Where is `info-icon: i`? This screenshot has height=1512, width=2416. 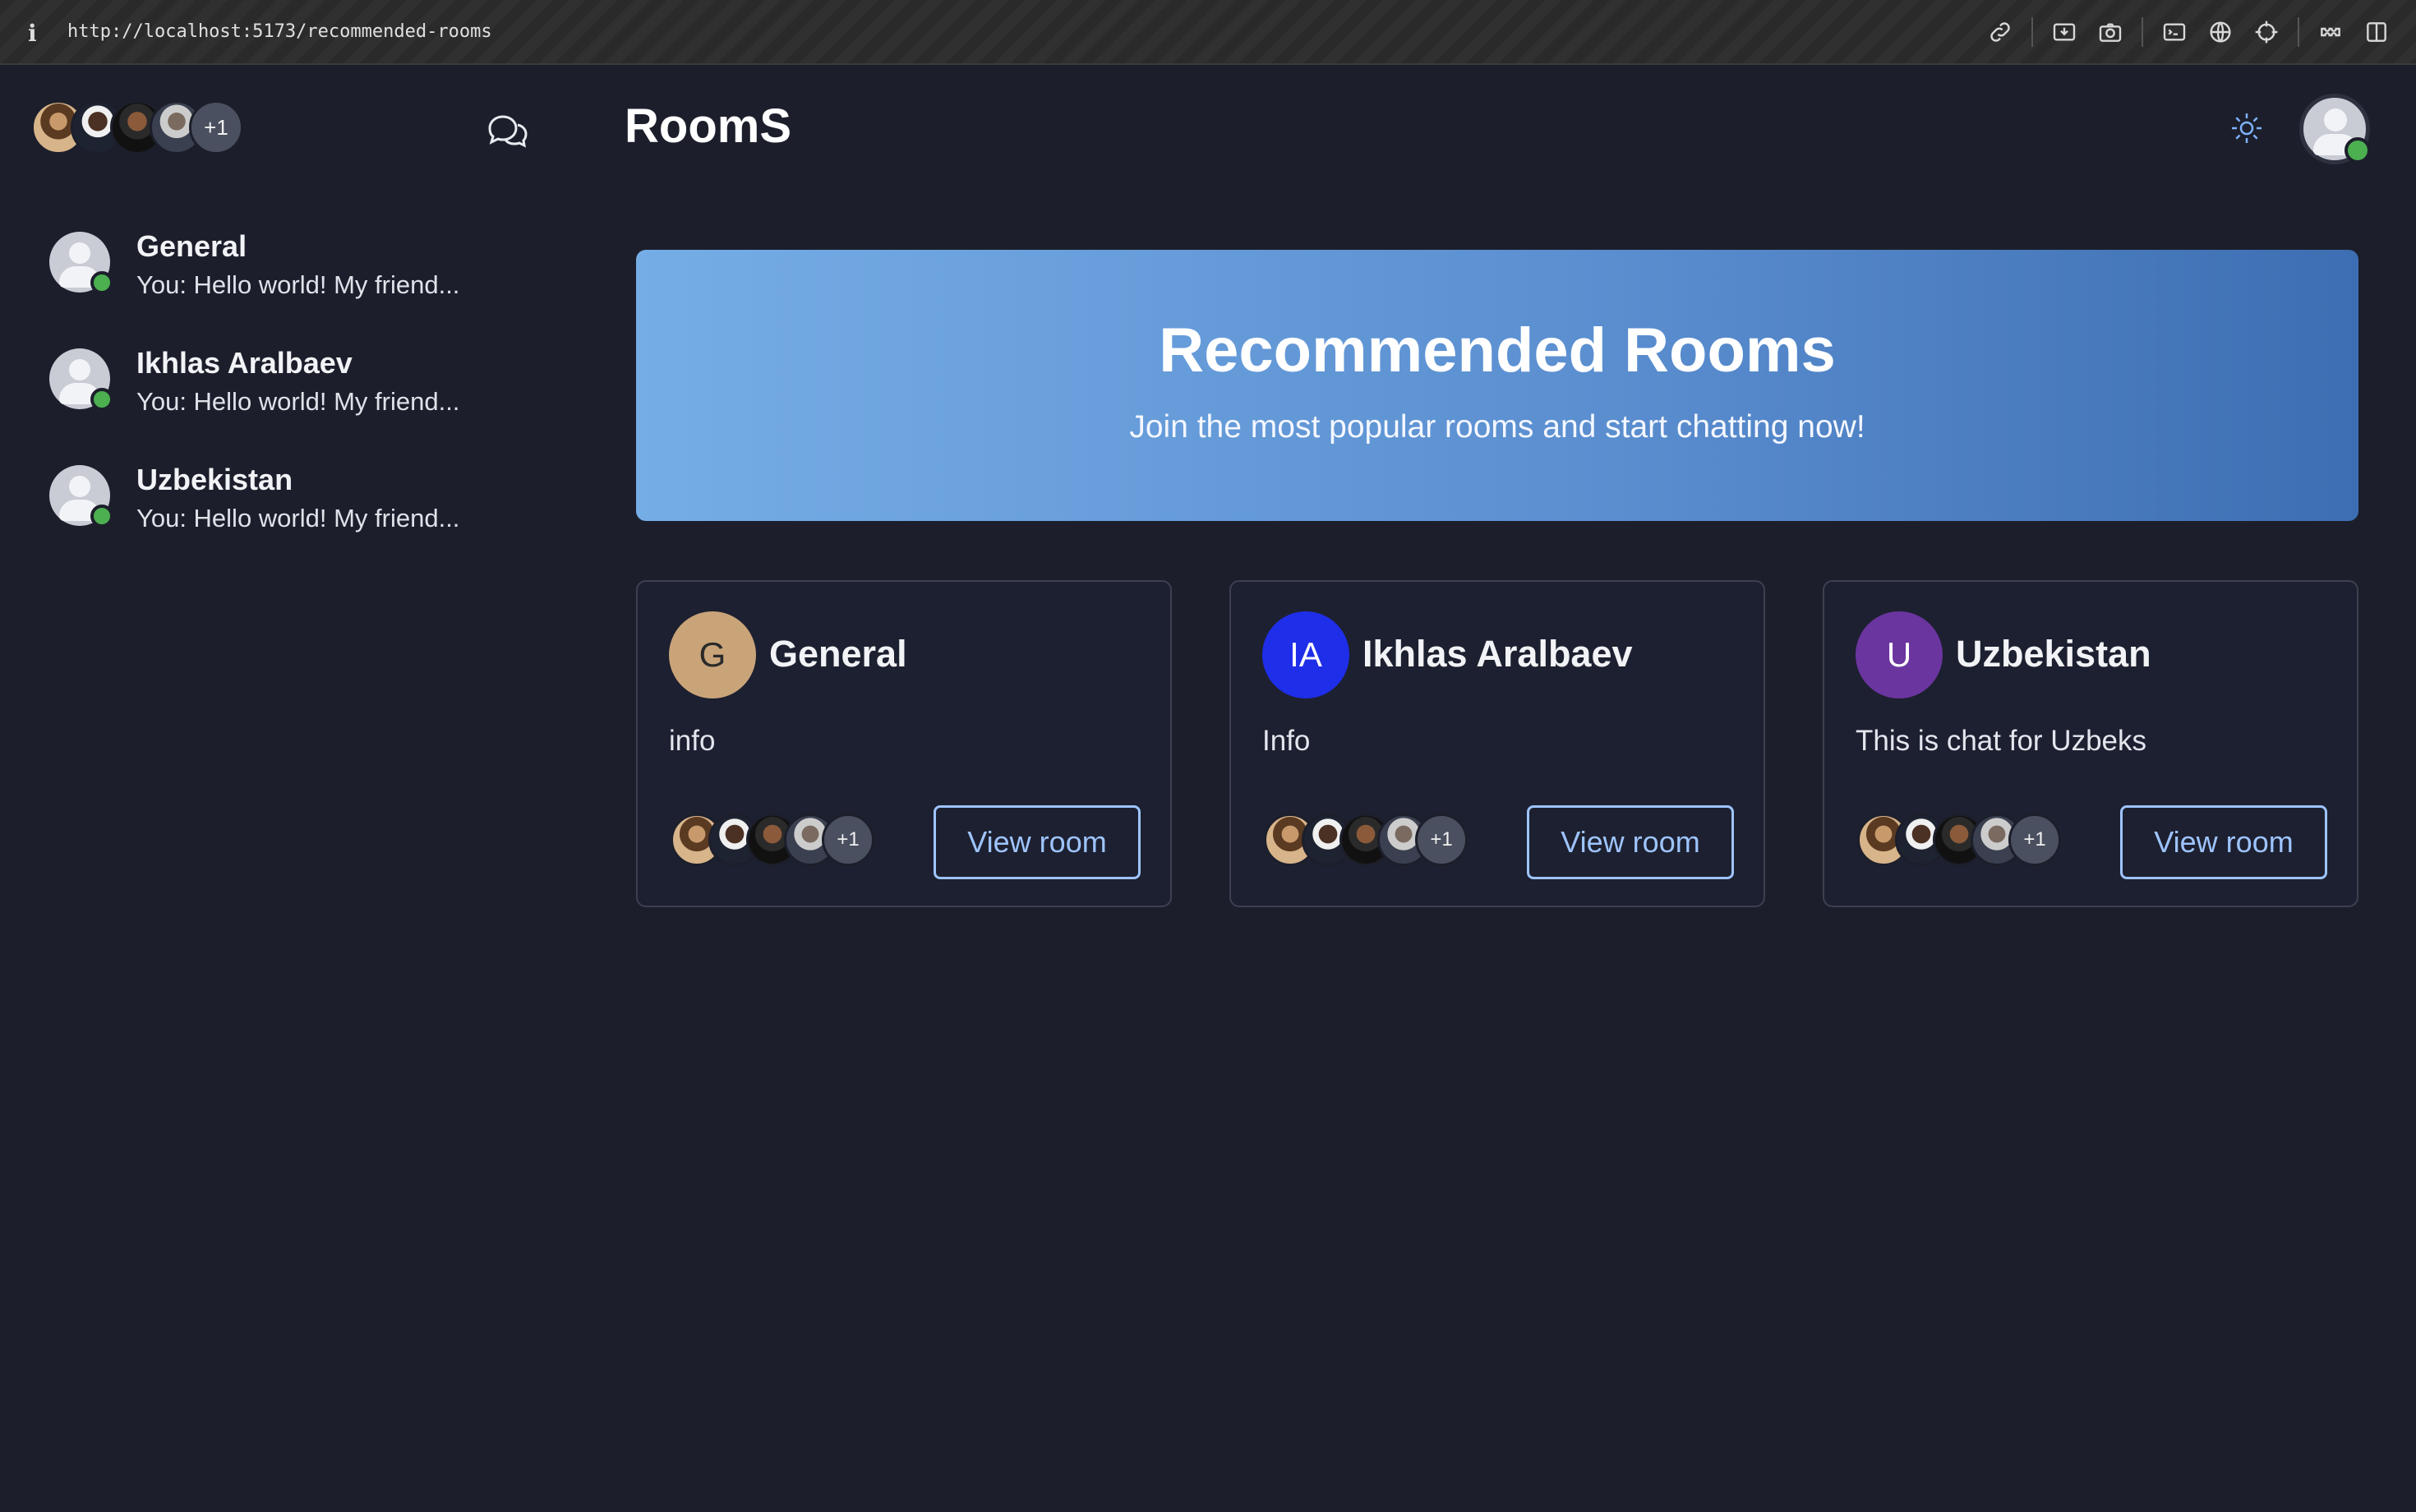 info-icon: i is located at coordinates (33, 33).